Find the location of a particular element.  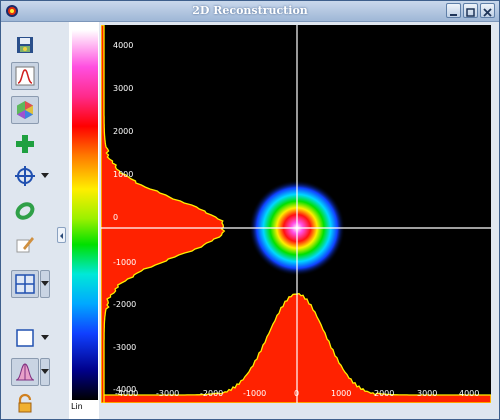

gaussian-fit-button is located at coordinates (25, 372).